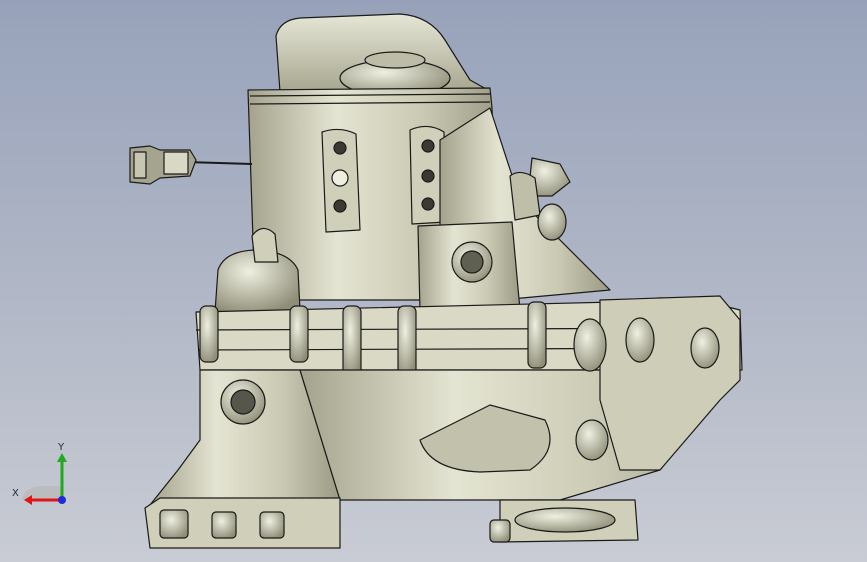 The width and height of the screenshot is (867, 562). Describe the element at coordinates (670, 383) in the screenshot. I see `end-cover` at that location.